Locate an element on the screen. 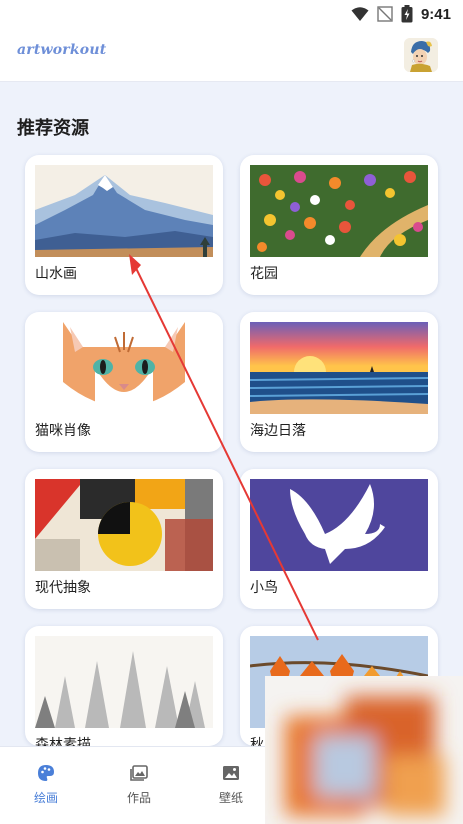  blurred-preview-overlay is located at coordinates (364, 750).